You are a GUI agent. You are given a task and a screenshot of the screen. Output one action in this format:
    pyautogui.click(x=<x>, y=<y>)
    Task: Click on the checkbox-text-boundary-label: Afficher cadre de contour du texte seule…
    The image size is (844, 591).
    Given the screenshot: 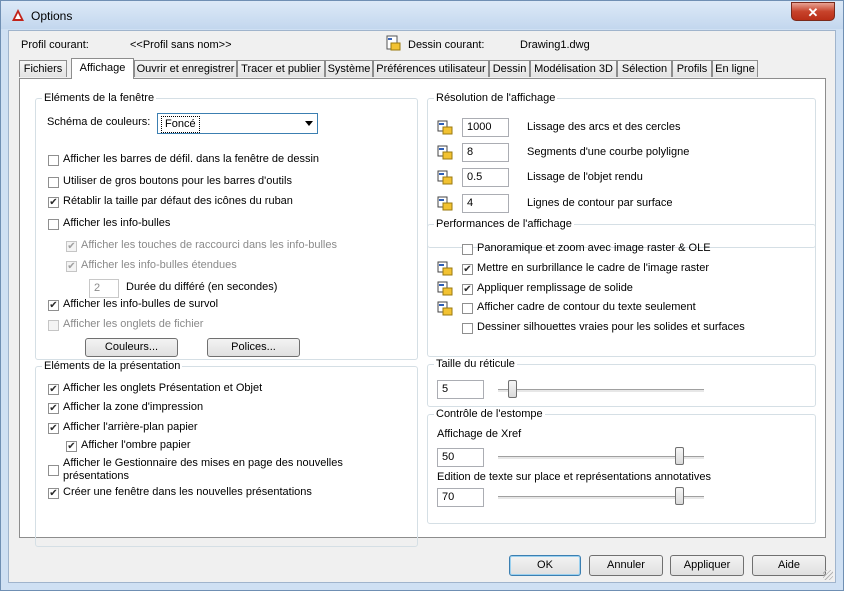 What is the action you would take?
    pyautogui.click(x=586, y=307)
    